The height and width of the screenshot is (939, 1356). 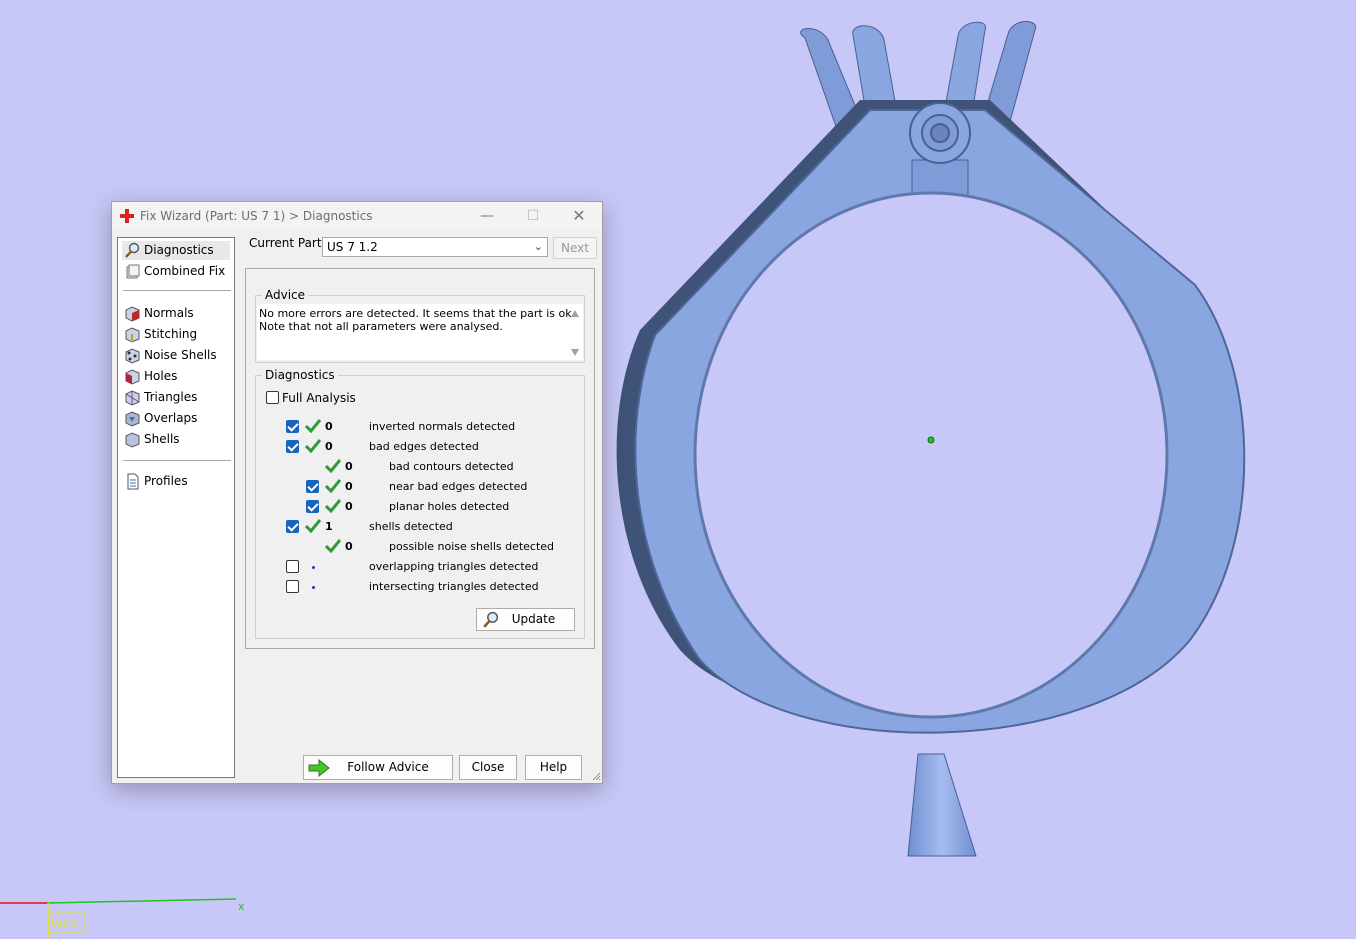 I want to click on shells-cube-icon, so click(x=132, y=440).